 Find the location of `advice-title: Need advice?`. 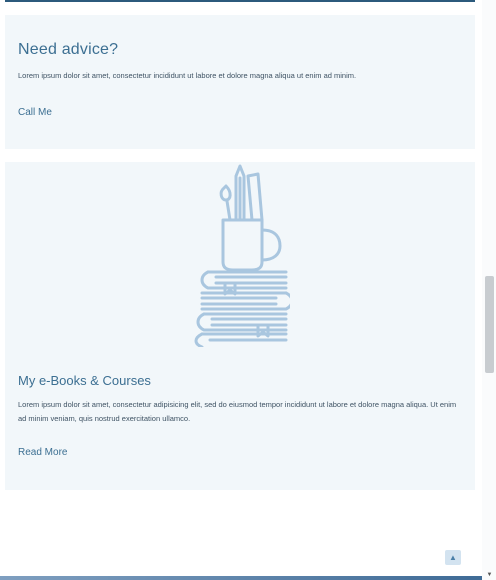

advice-title: Need advice? is located at coordinates (68, 49).